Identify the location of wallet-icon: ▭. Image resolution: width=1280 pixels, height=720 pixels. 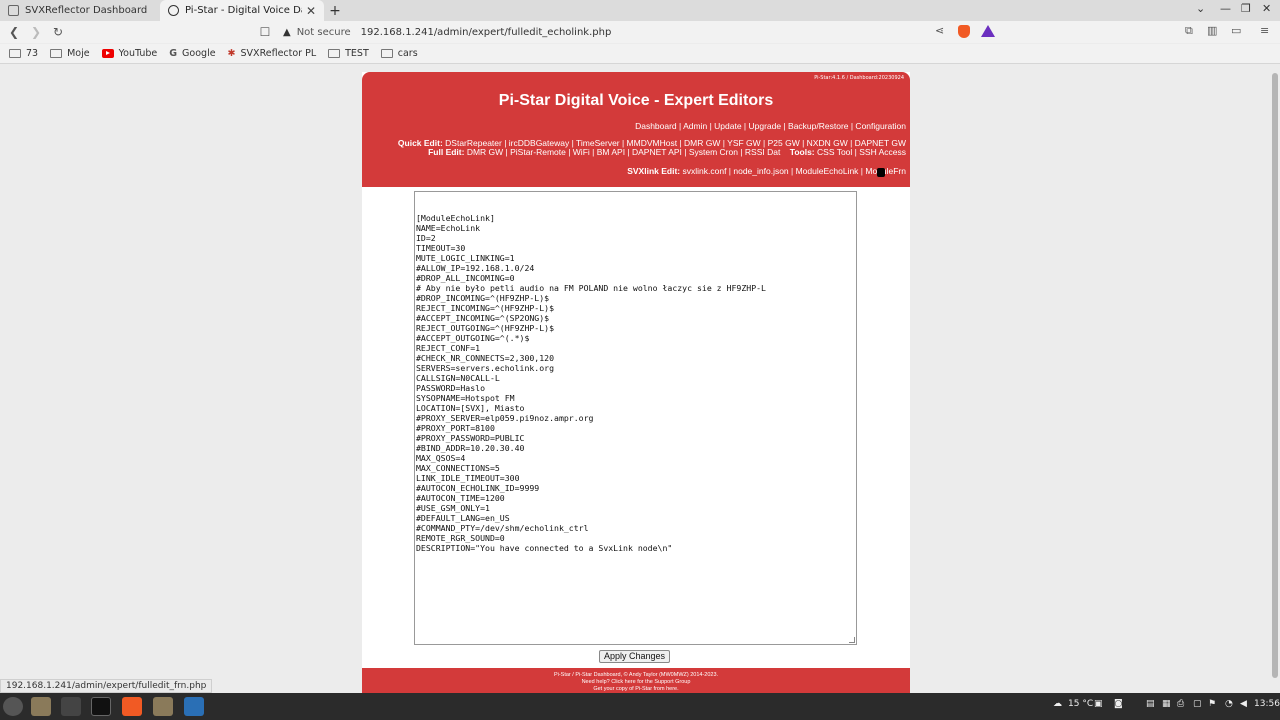
(1236, 30).